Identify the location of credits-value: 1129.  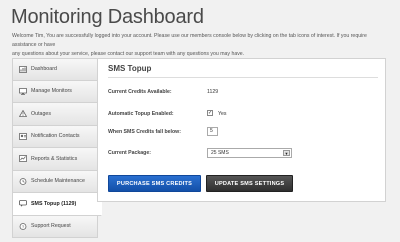
(213, 92).